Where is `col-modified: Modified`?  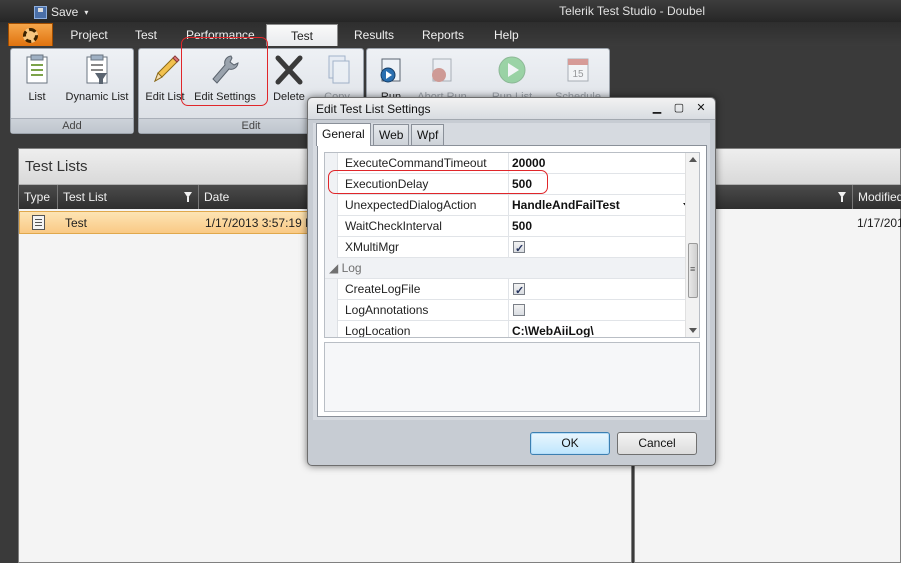 col-modified: Modified is located at coordinates (877, 197).